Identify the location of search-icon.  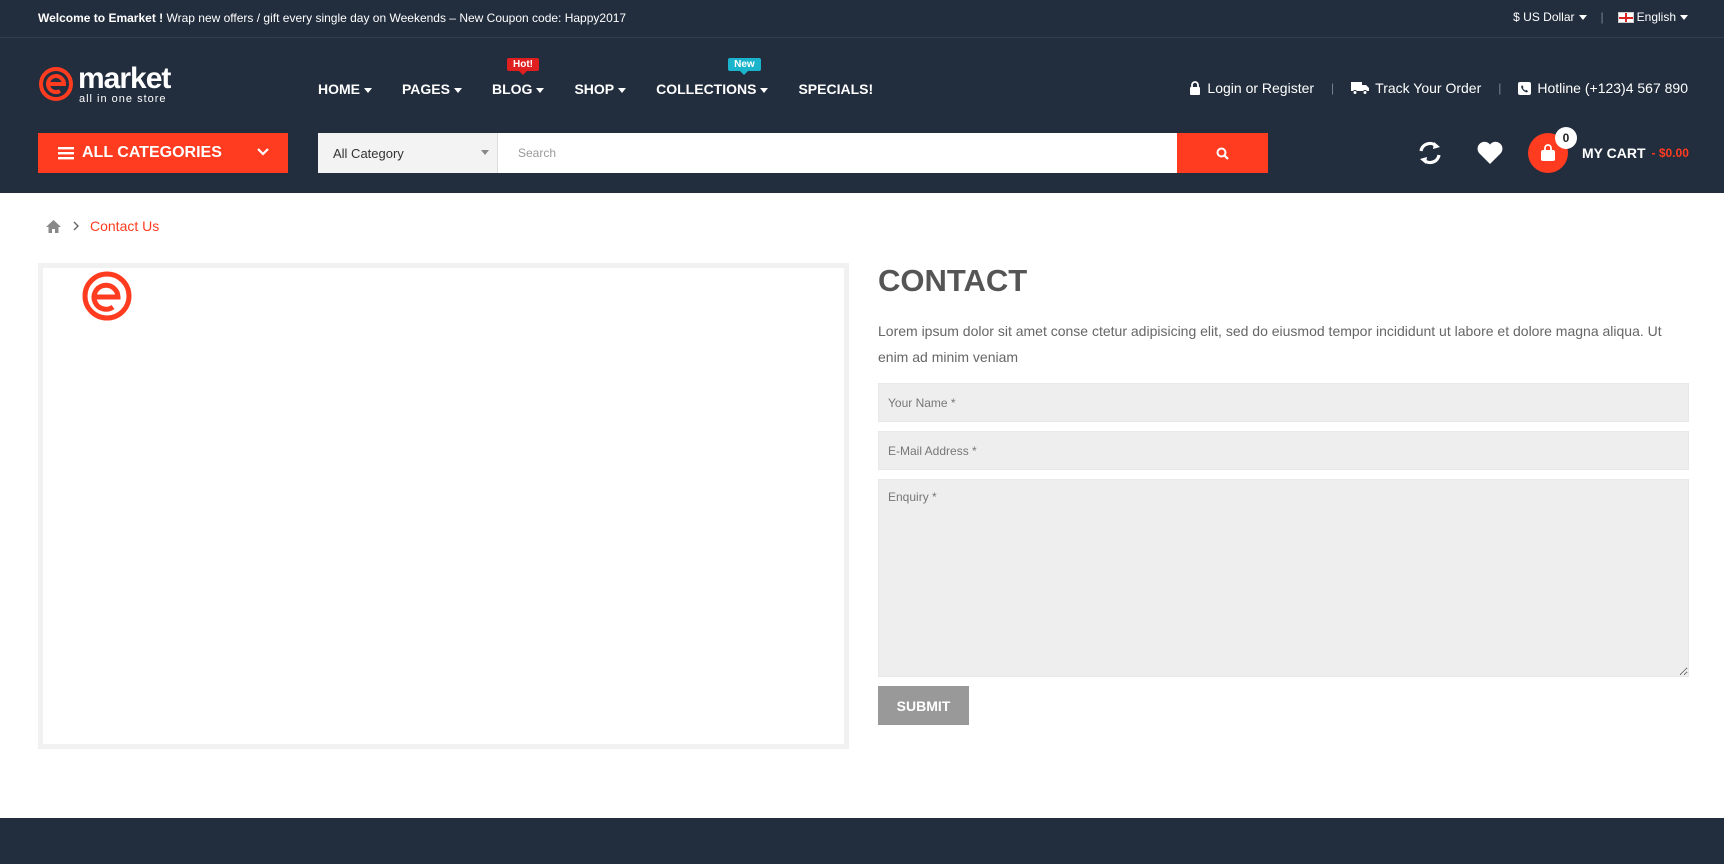
(1222, 153).